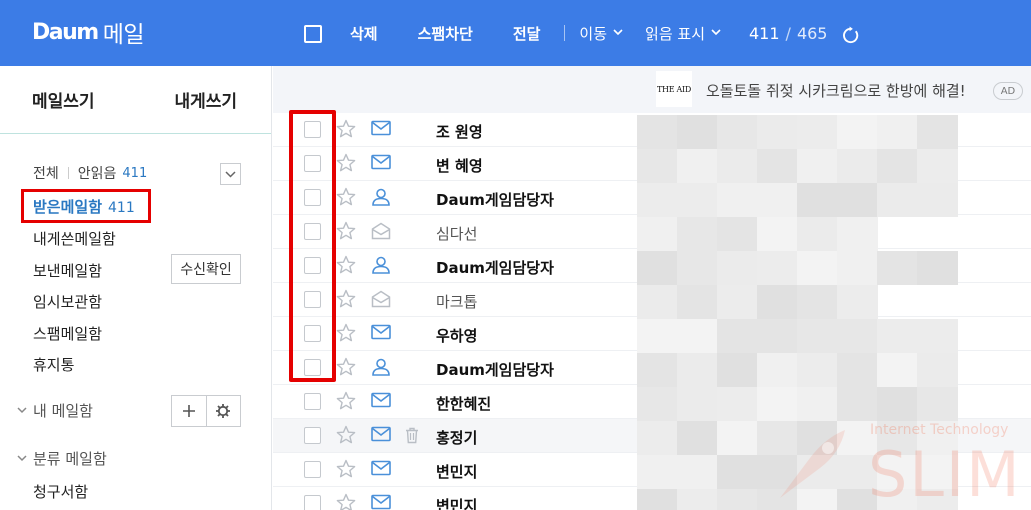 This screenshot has width=1031, height=510. What do you see at coordinates (203, 99) in the screenshot?
I see `write-to-self-button: 내게쓰기` at bounding box center [203, 99].